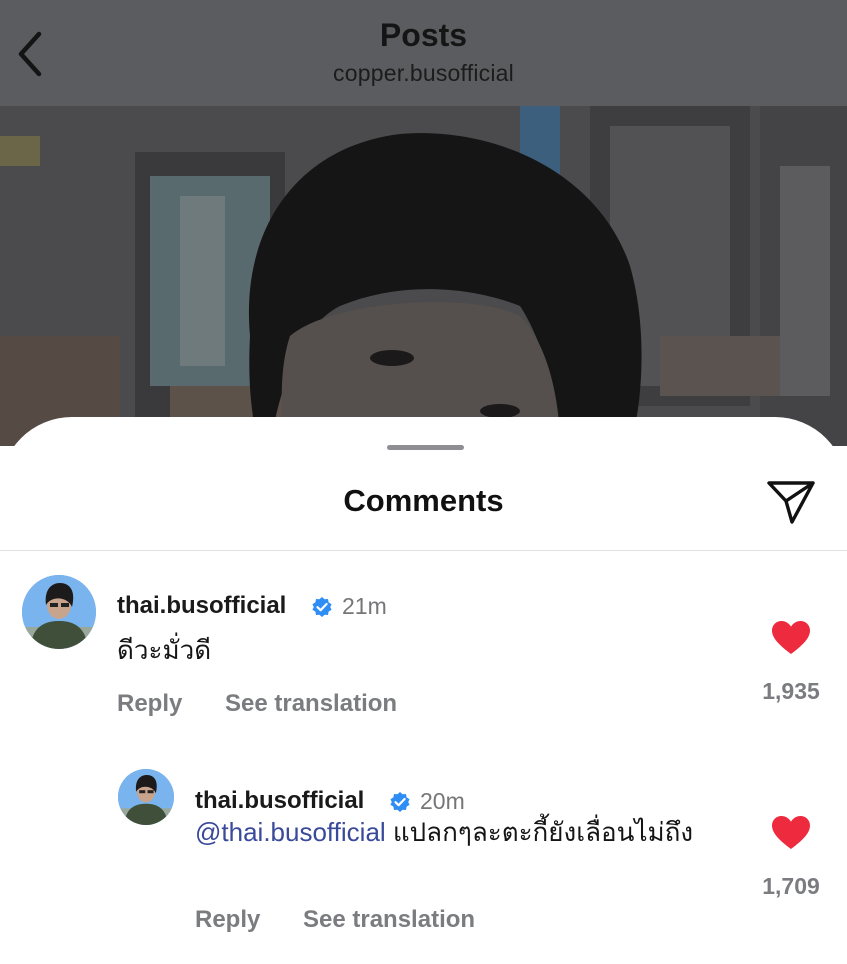 The width and height of the screenshot is (847, 964). I want to click on sheet-title: Comments, so click(423, 500).